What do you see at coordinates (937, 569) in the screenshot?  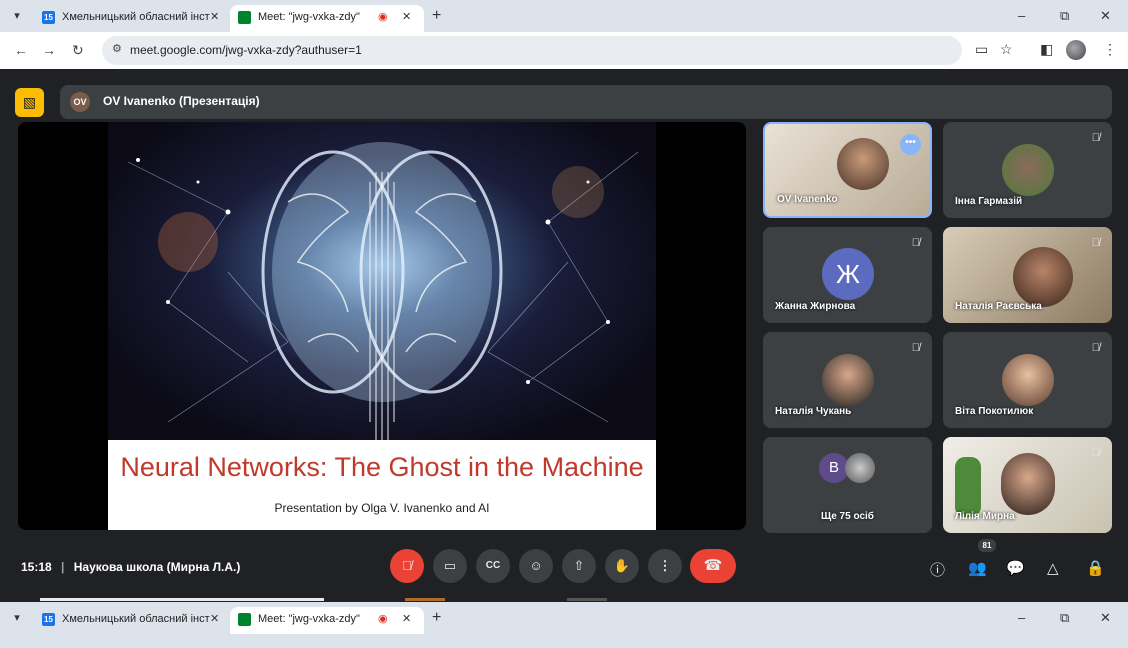 I see `info-icon: ⓘ` at bounding box center [937, 569].